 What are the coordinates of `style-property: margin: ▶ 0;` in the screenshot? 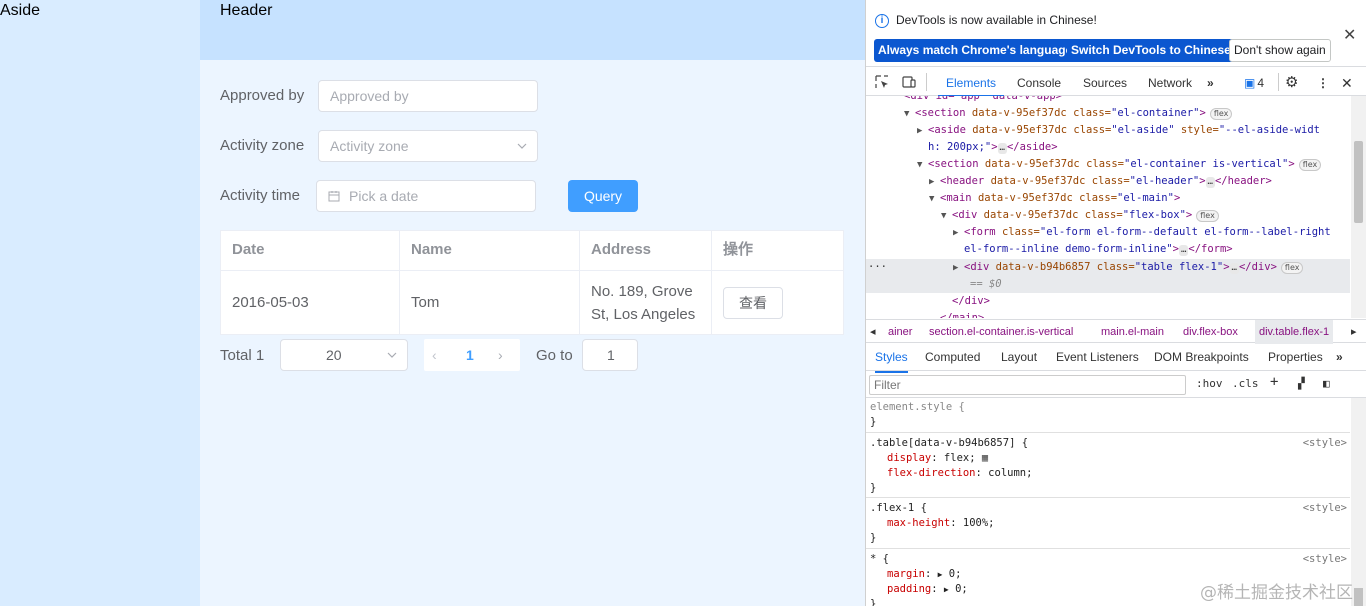 It's located at (924, 574).